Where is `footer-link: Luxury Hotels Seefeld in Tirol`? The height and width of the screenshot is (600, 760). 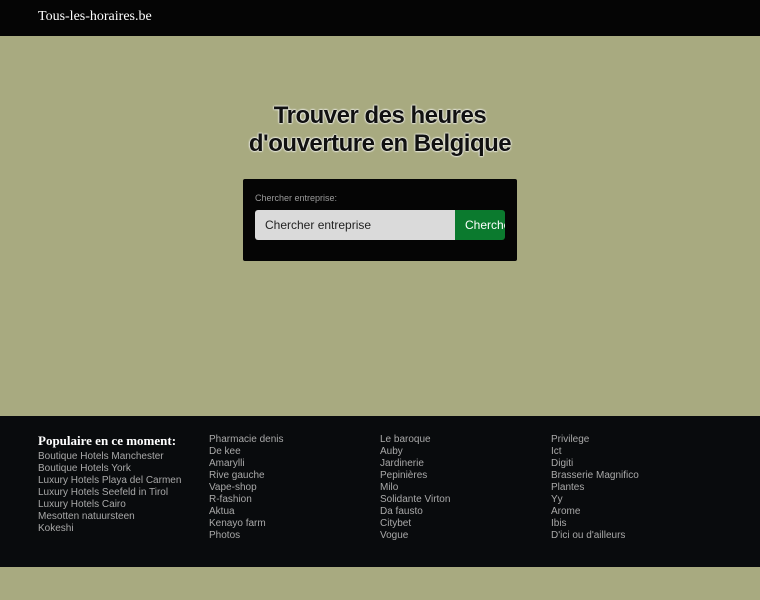 footer-link: Luxury Hotels Seefeld in Tirol is located at coordinates (109, 493).